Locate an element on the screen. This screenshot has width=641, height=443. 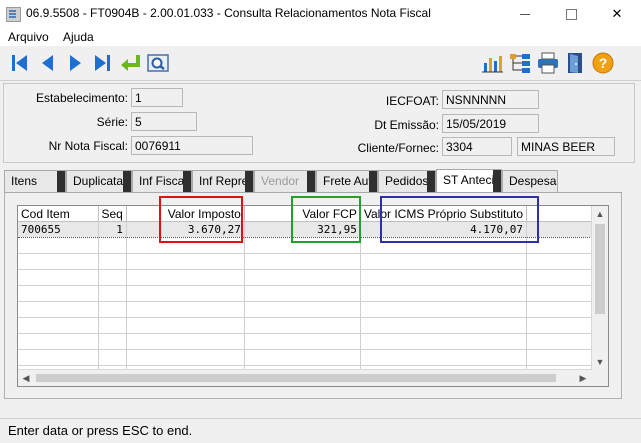
minimize-icon is located at coordinates (525, 15).